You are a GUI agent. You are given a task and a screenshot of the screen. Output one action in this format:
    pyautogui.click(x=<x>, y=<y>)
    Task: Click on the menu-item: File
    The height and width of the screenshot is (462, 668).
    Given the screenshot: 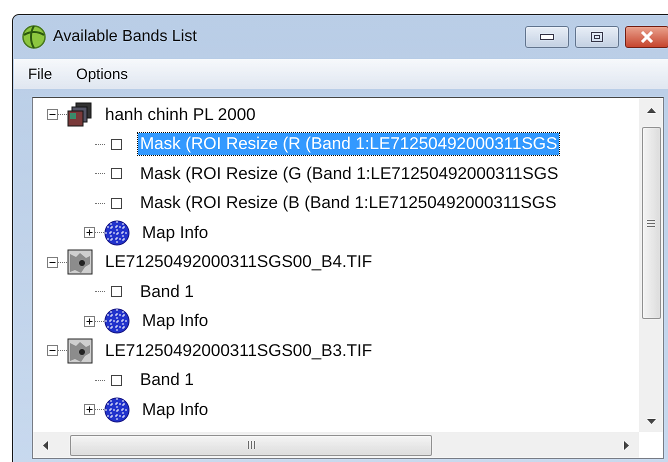 What is the action you would take?
    pyautogui.click(x=40, y=74)
    